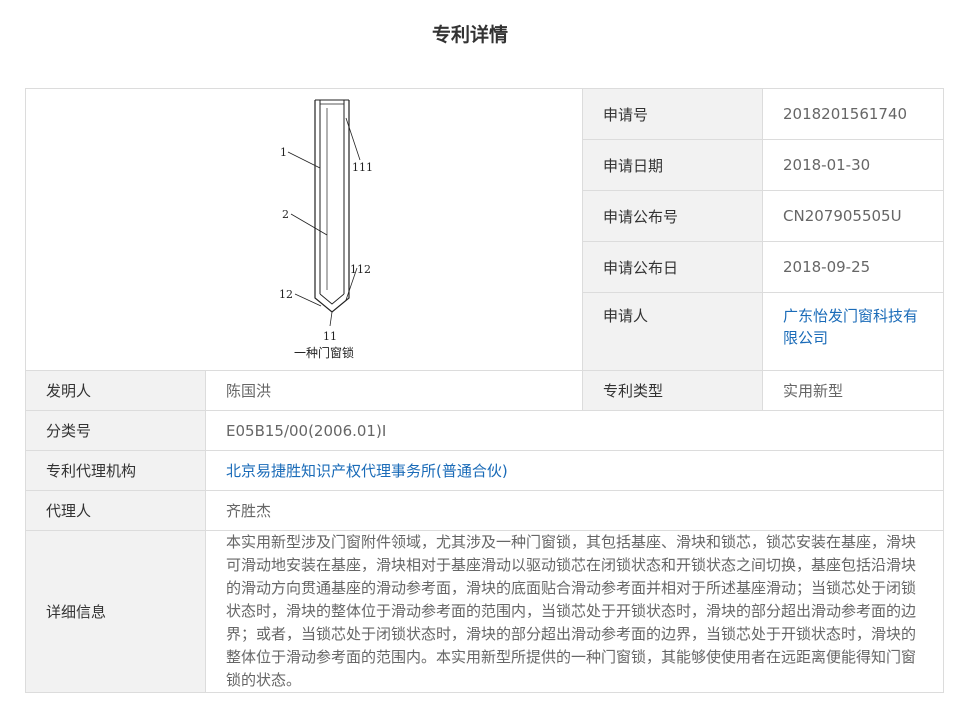 Image resolution: width=966 pixels, height=722 pixels. I want to click on application-date-value: 2018-01-30, so click(853, 165).